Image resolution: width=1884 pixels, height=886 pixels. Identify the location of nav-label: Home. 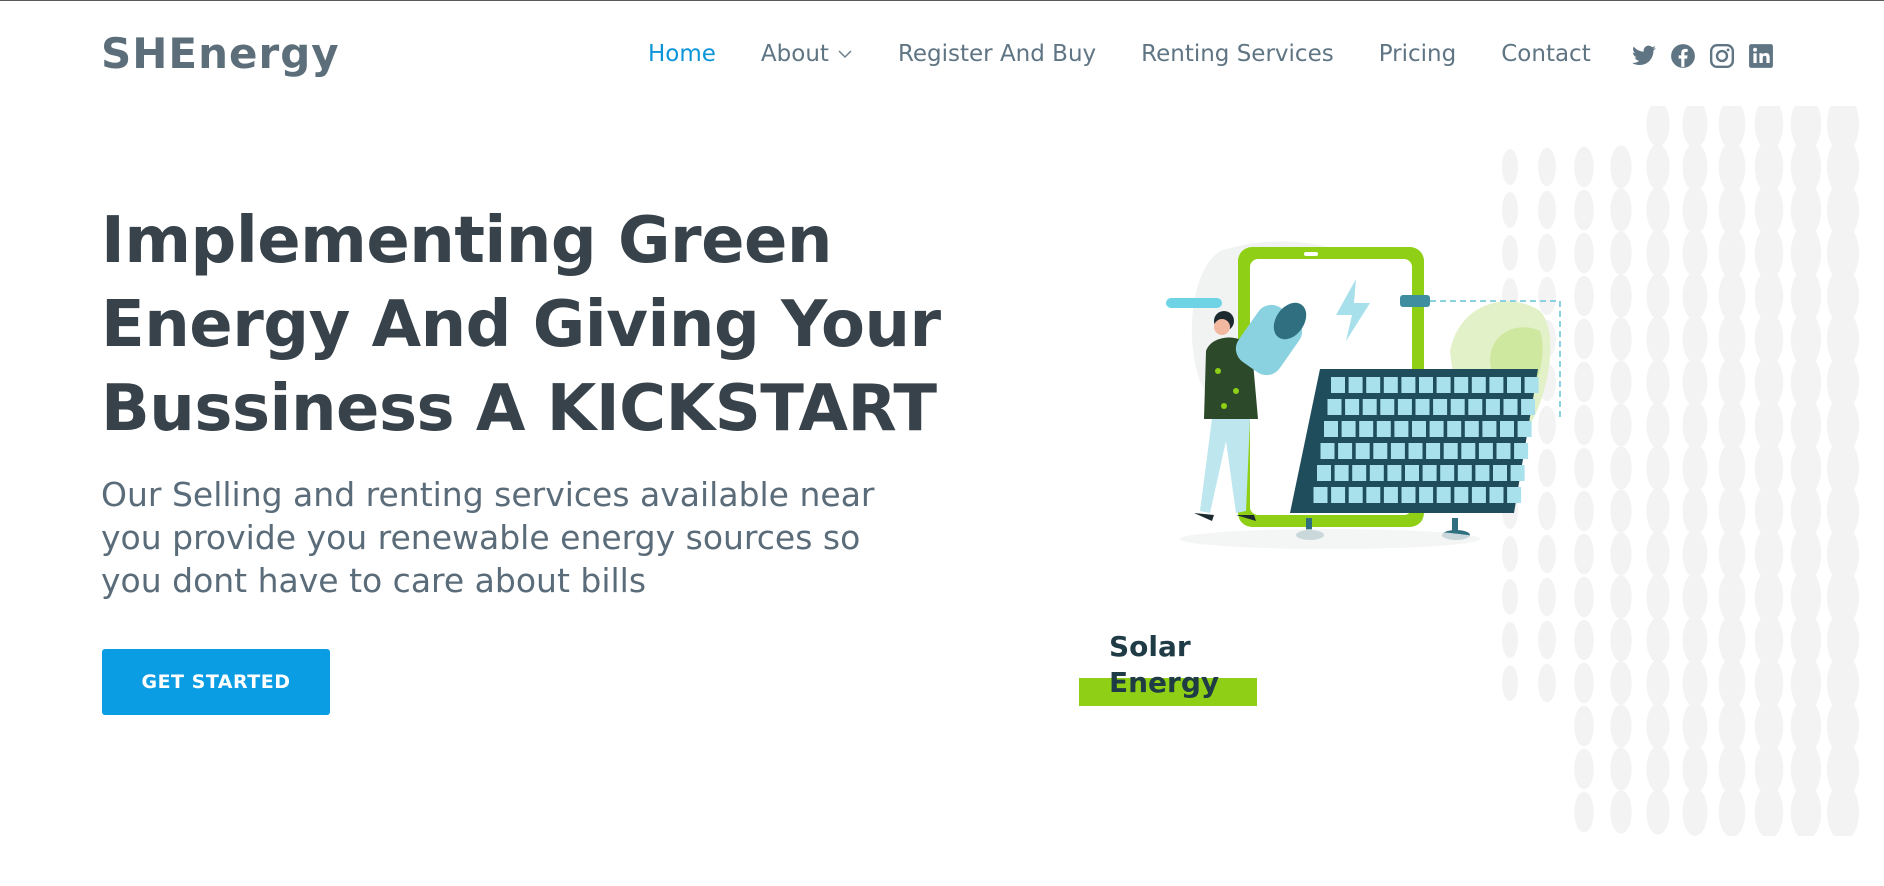
(682, 54).